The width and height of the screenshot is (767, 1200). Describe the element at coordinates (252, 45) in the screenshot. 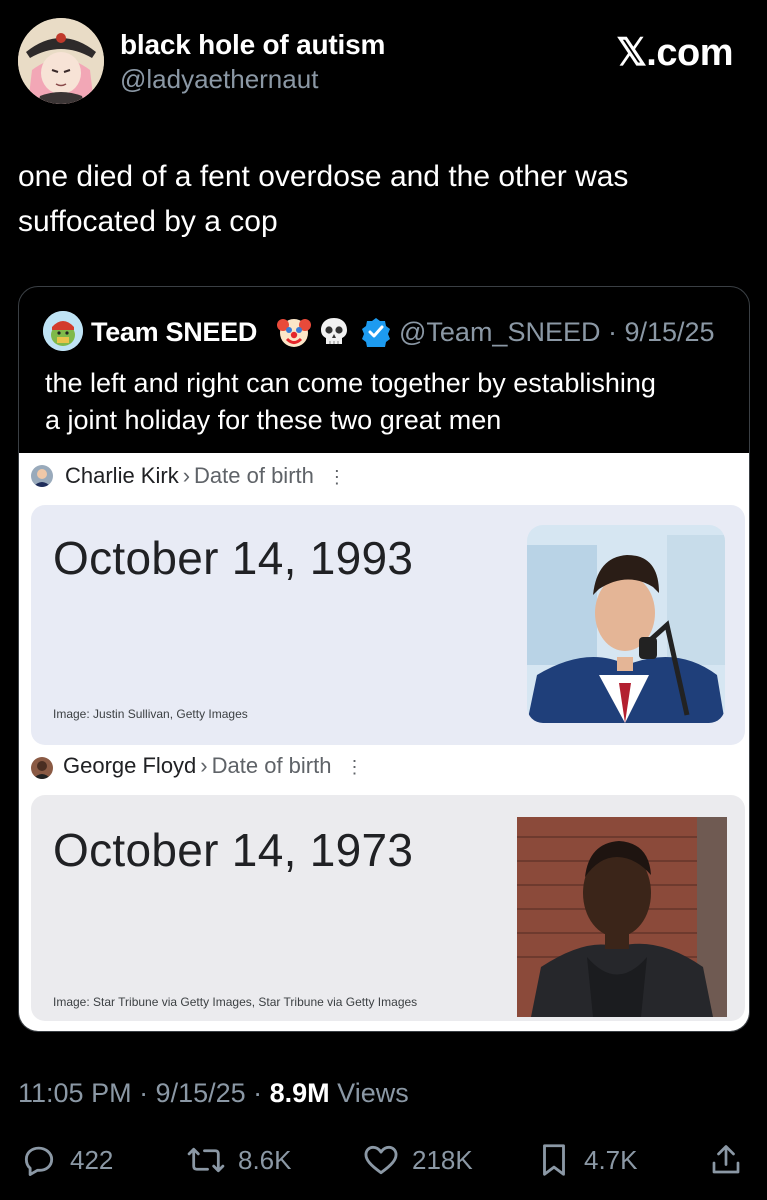

I see `author-display-name: black hole of autism` at that location.